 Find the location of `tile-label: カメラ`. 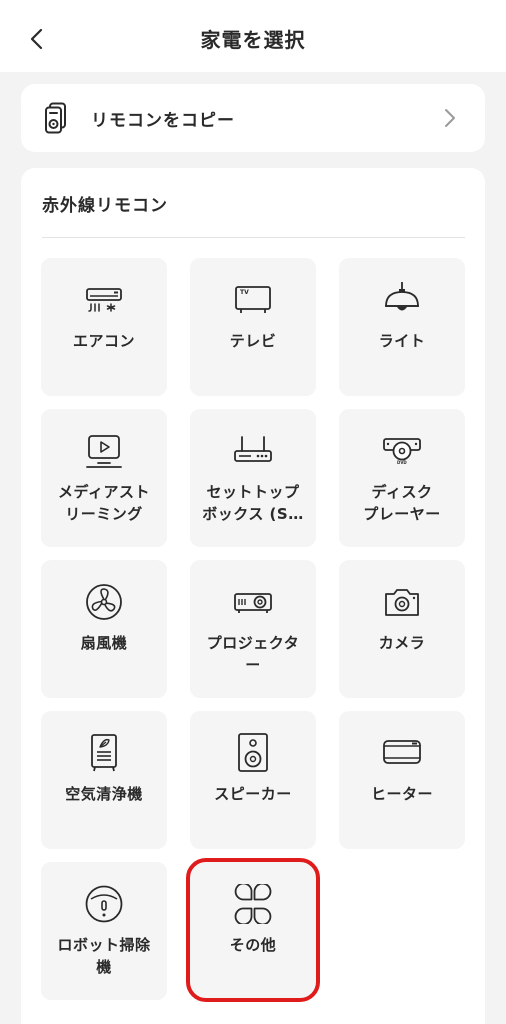

tile-label: カメラ is located at coordinates (402, 643).